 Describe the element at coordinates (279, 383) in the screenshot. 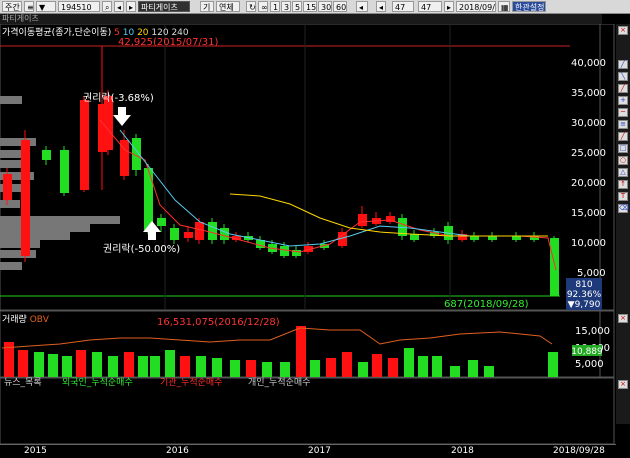

I see `tab-individual: 개인_누적순매수` at that location.